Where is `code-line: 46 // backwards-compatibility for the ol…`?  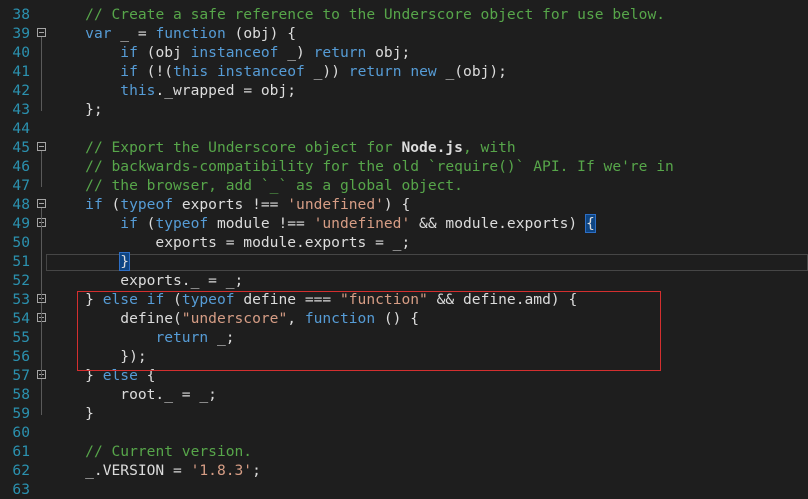 code-line: 46 // backwards-compatibility for the ol… is located at coordinates (404, 166).